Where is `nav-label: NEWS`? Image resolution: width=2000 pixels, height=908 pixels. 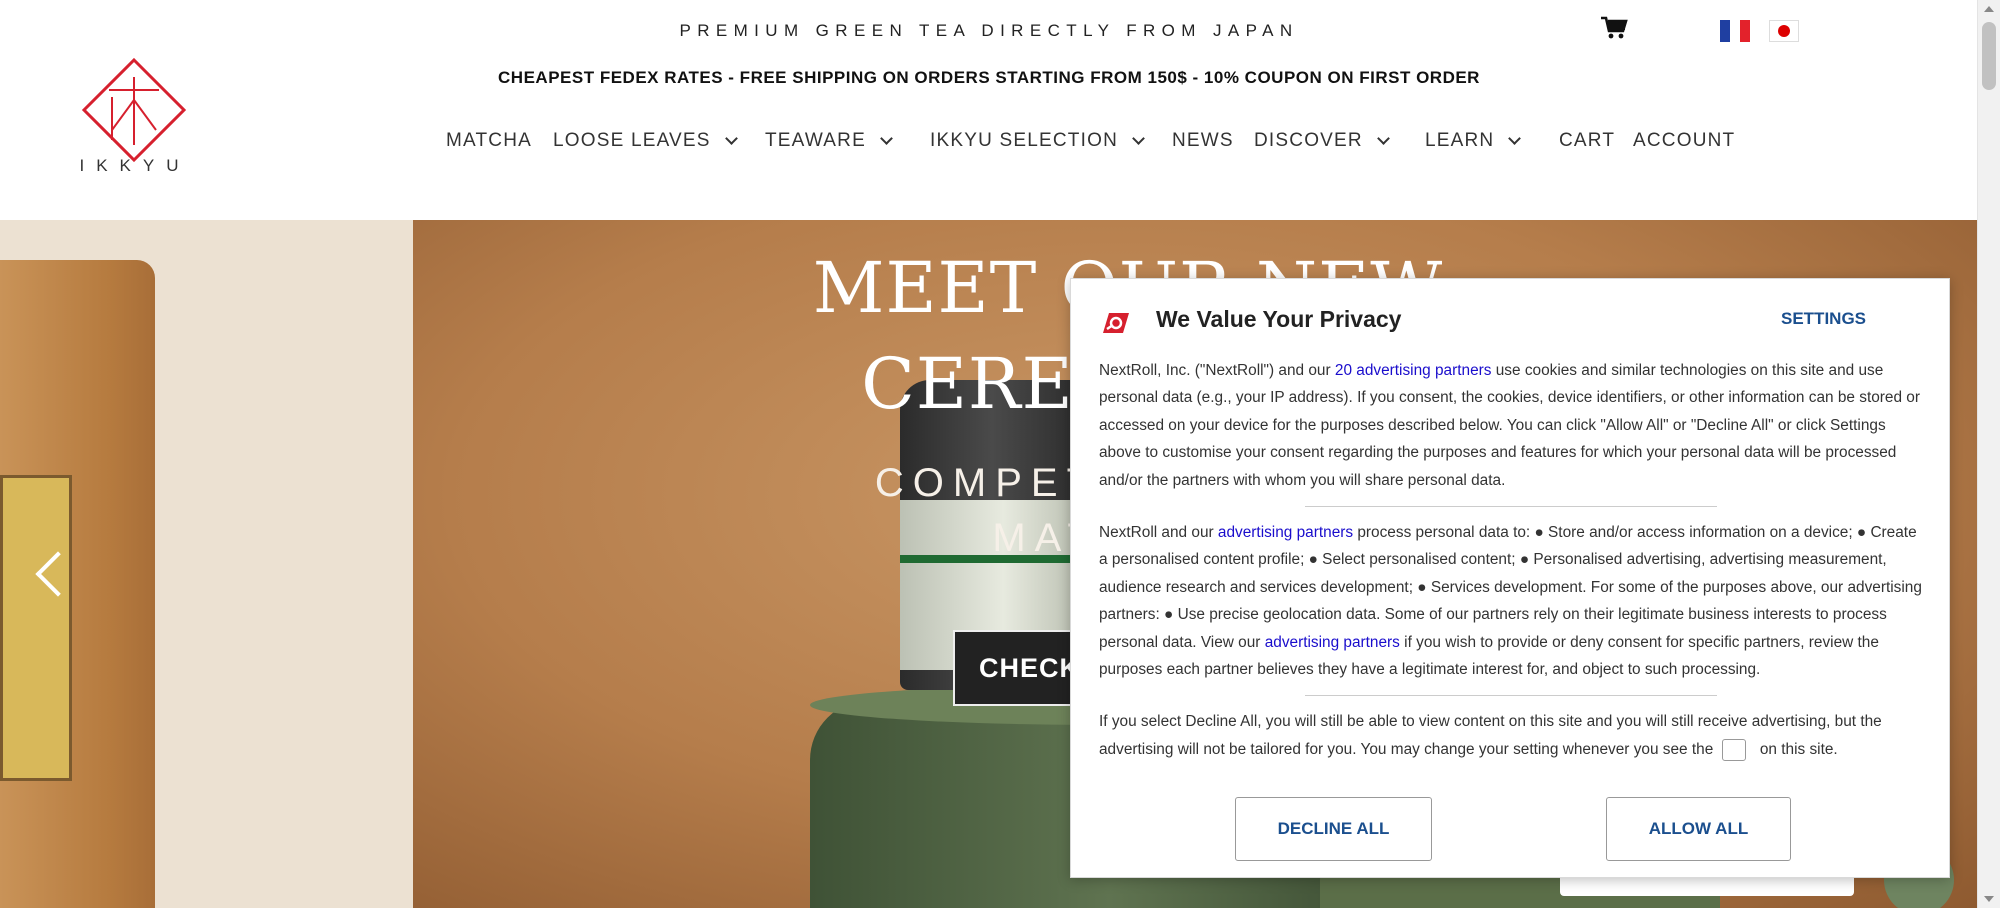 nav-label: NEWS is located at coordinates (1203, 140).